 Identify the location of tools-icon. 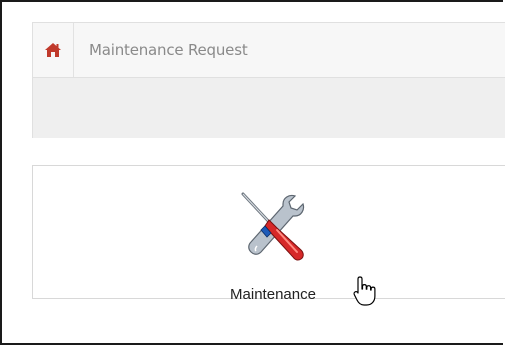
(273, 226).